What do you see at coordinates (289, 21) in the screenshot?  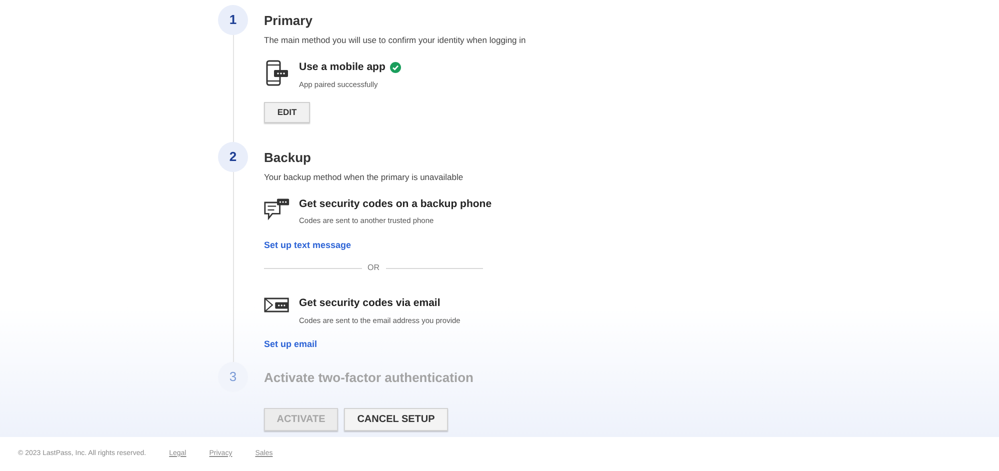 I see `step-title: Primary` at bounding box center [289, 21].